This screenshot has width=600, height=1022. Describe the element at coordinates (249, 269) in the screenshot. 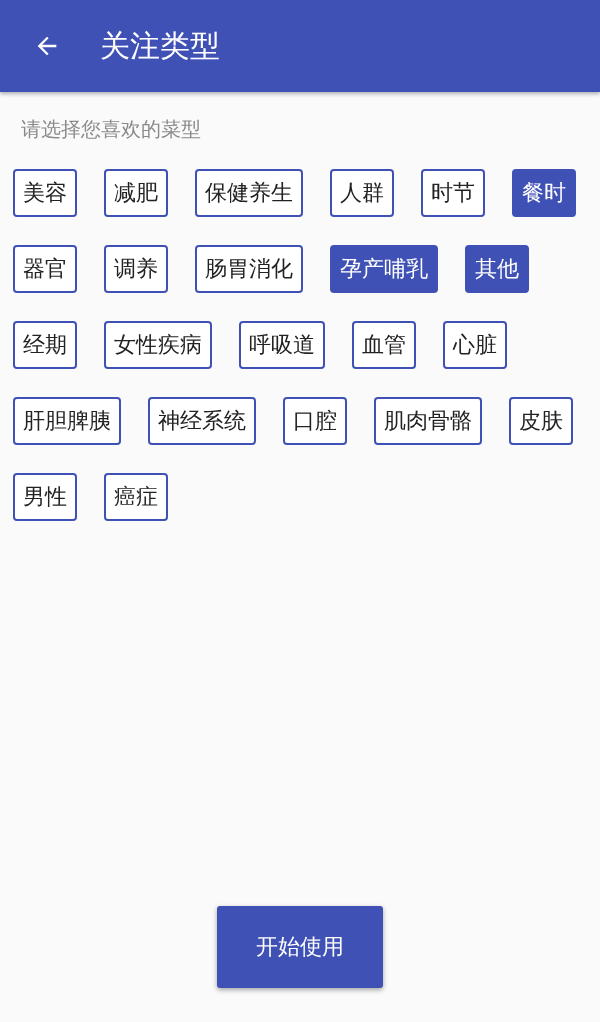

I see `category-tag: 肠胃消化` at that location.